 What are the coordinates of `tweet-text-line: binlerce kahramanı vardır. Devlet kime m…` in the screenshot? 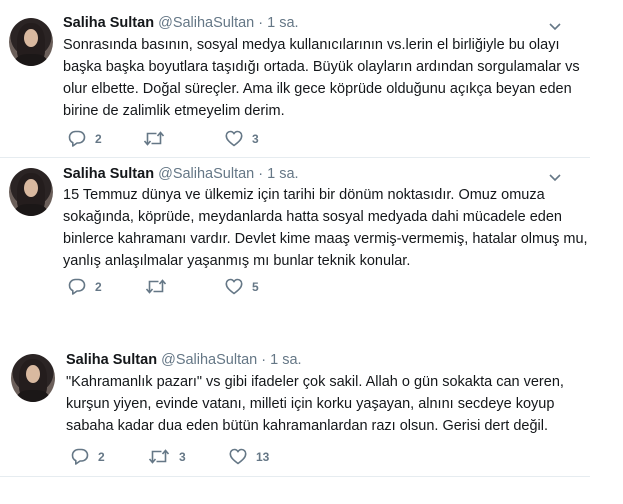 It's located at (325, 239).